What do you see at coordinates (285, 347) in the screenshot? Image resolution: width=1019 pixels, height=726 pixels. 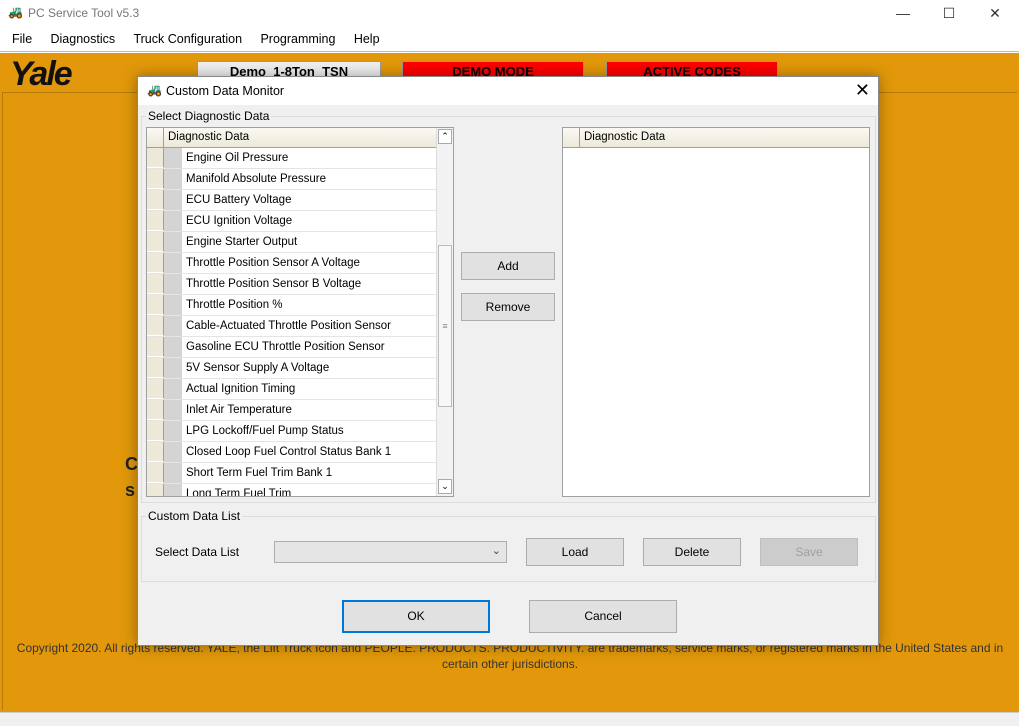 I see `diagnostic-item: Gasoline ECU Throttle Position Sensor` at bounding box center [285, 347].